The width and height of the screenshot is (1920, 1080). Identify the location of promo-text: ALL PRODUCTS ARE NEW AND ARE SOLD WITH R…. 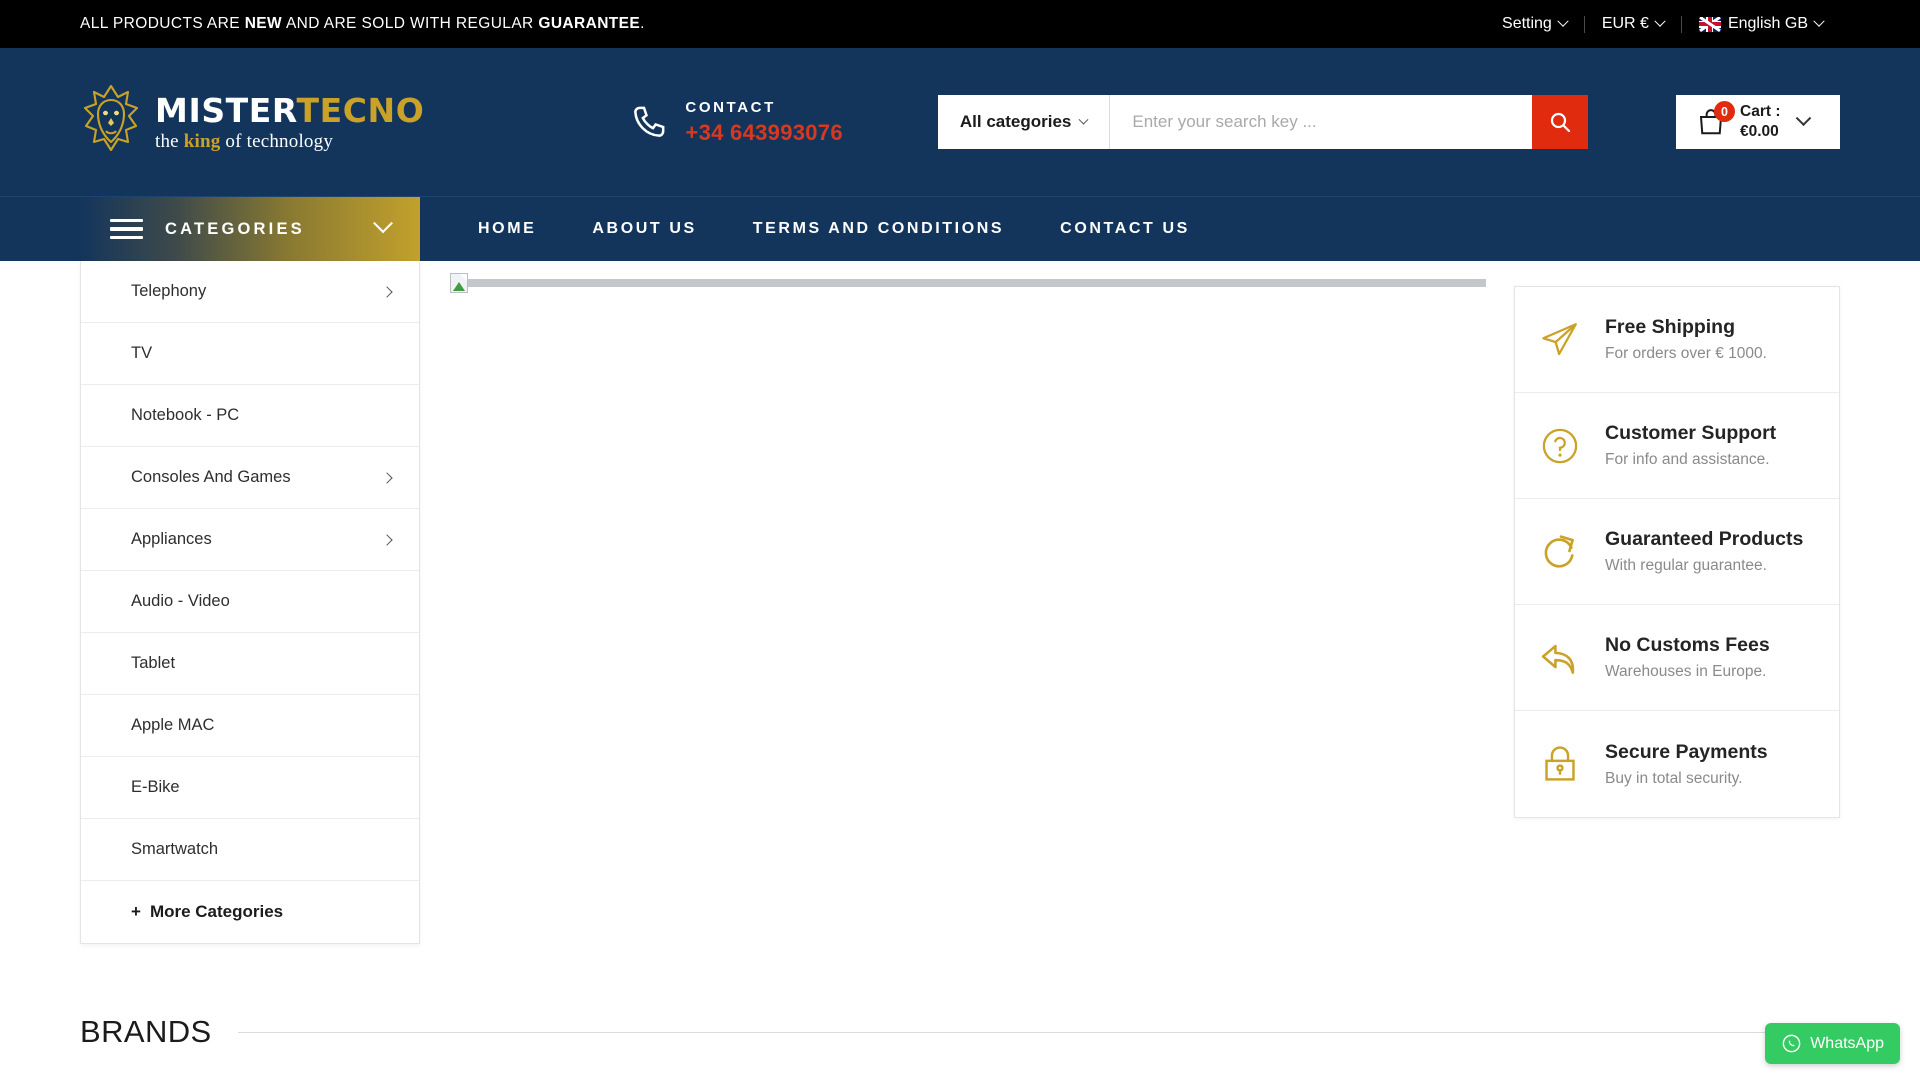
(362, 24).